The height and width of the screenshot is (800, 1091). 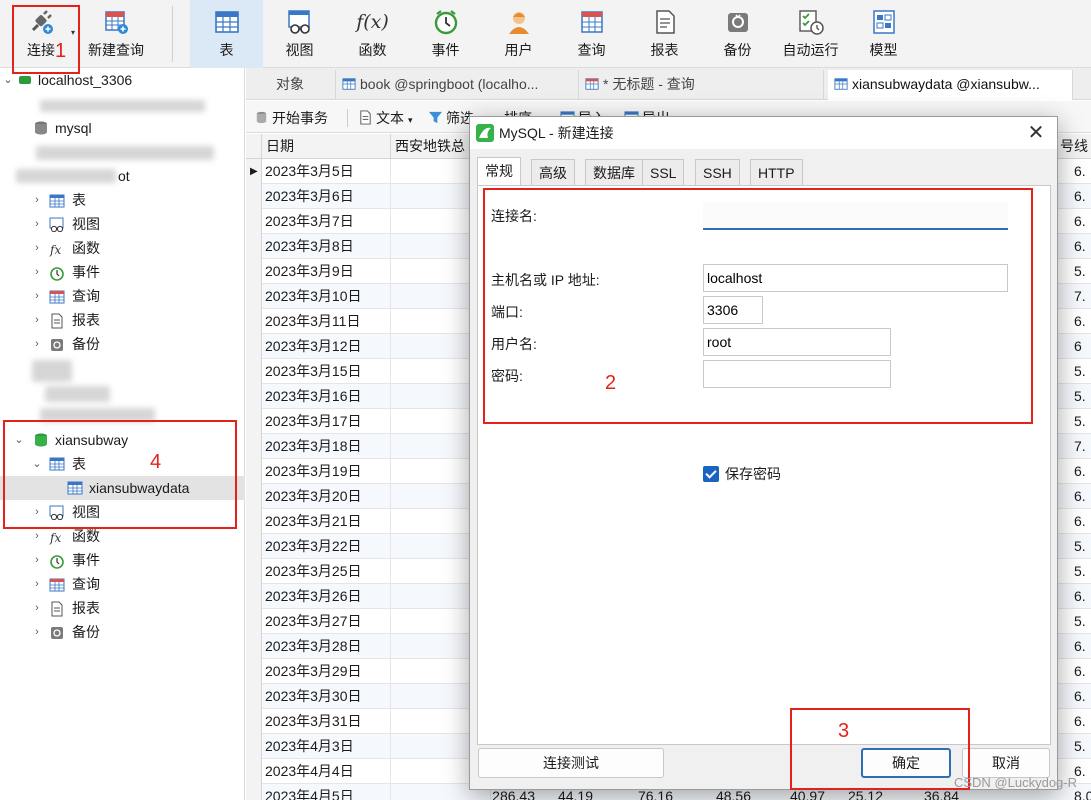 What do you see at coordinates (326, 196) in the screenshot?
I see `cell-date: 2023年3月6日` at bounding box center [326, 196].